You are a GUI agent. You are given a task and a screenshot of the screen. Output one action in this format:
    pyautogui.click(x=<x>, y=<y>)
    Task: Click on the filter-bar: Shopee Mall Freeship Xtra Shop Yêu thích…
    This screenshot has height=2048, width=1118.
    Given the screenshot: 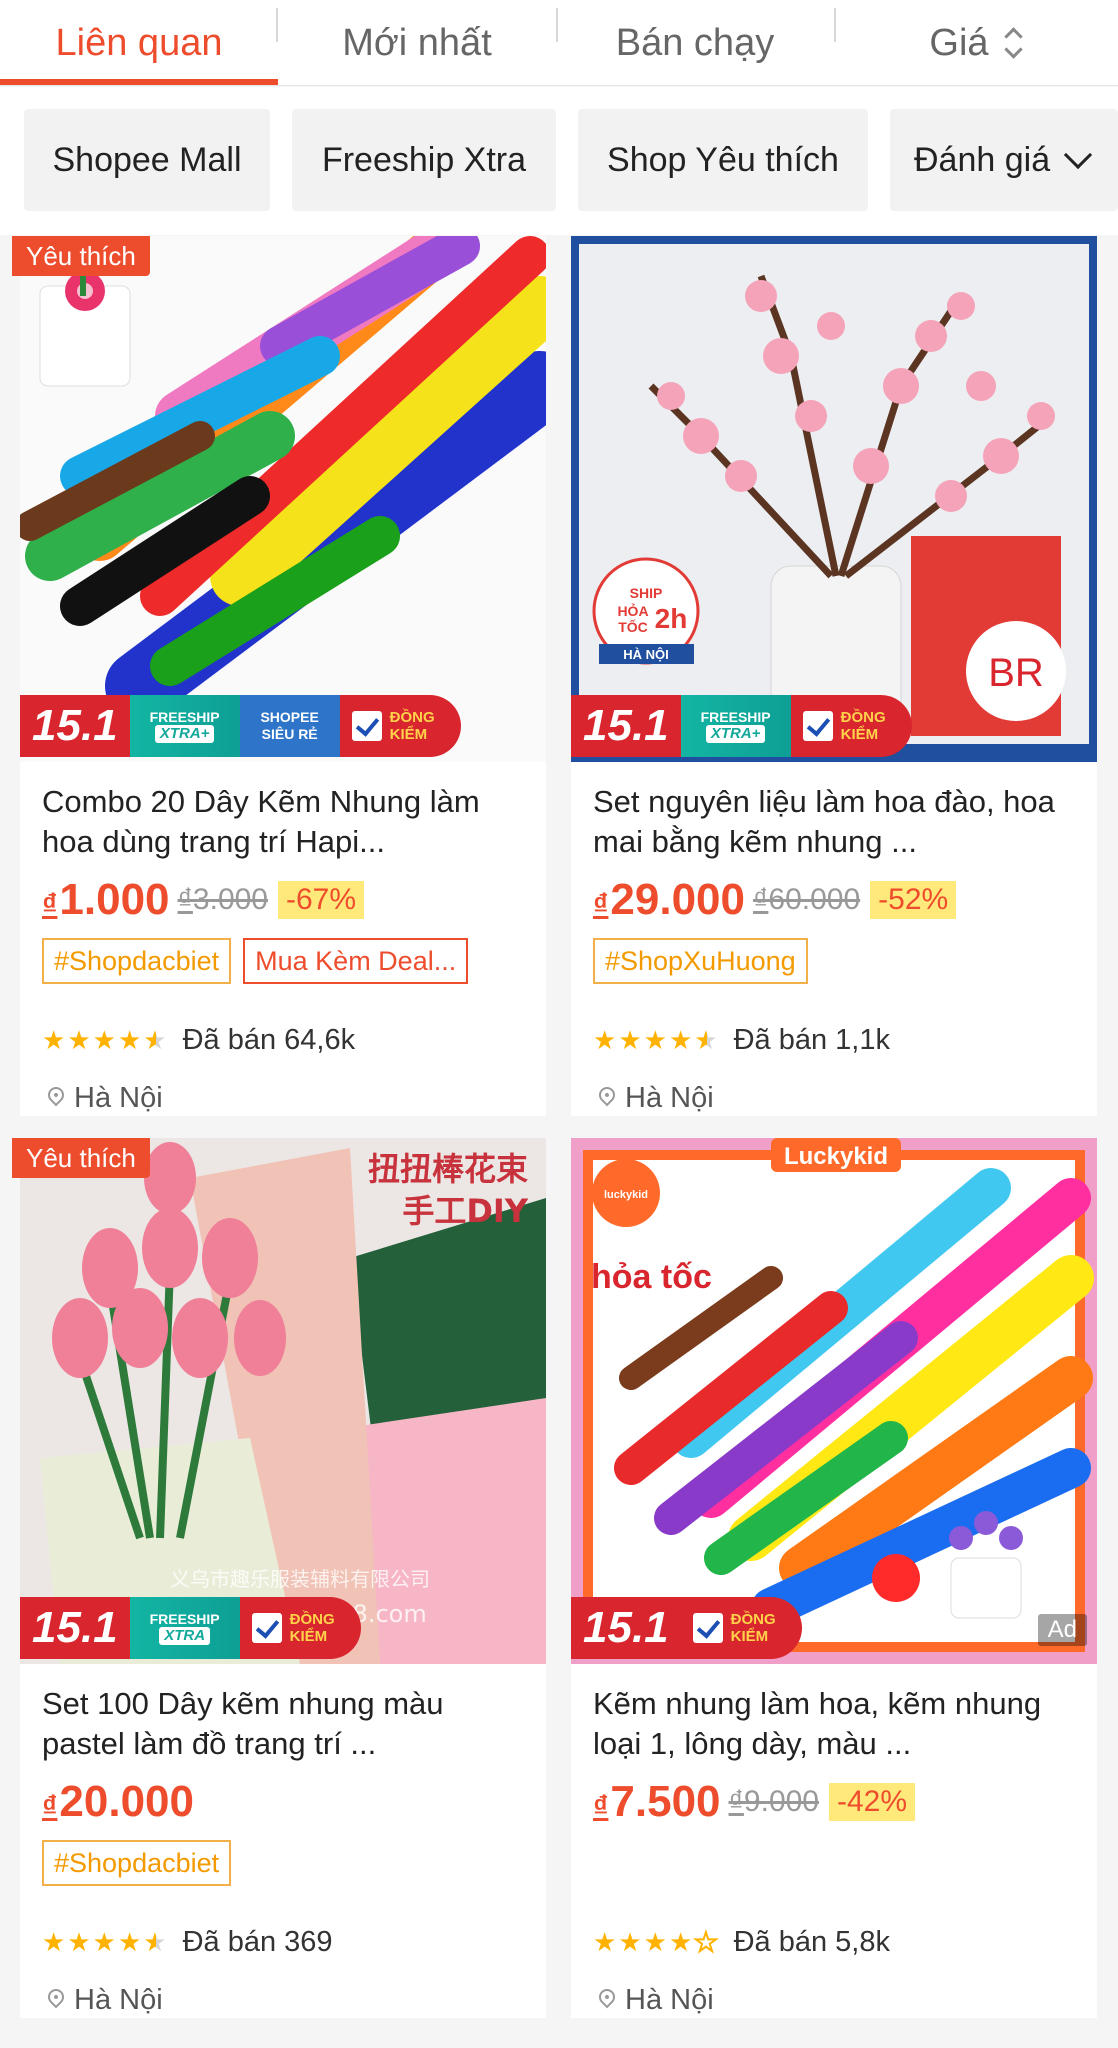 What is the action you would take?
    pyautogui.click(x=559, y=161)
    